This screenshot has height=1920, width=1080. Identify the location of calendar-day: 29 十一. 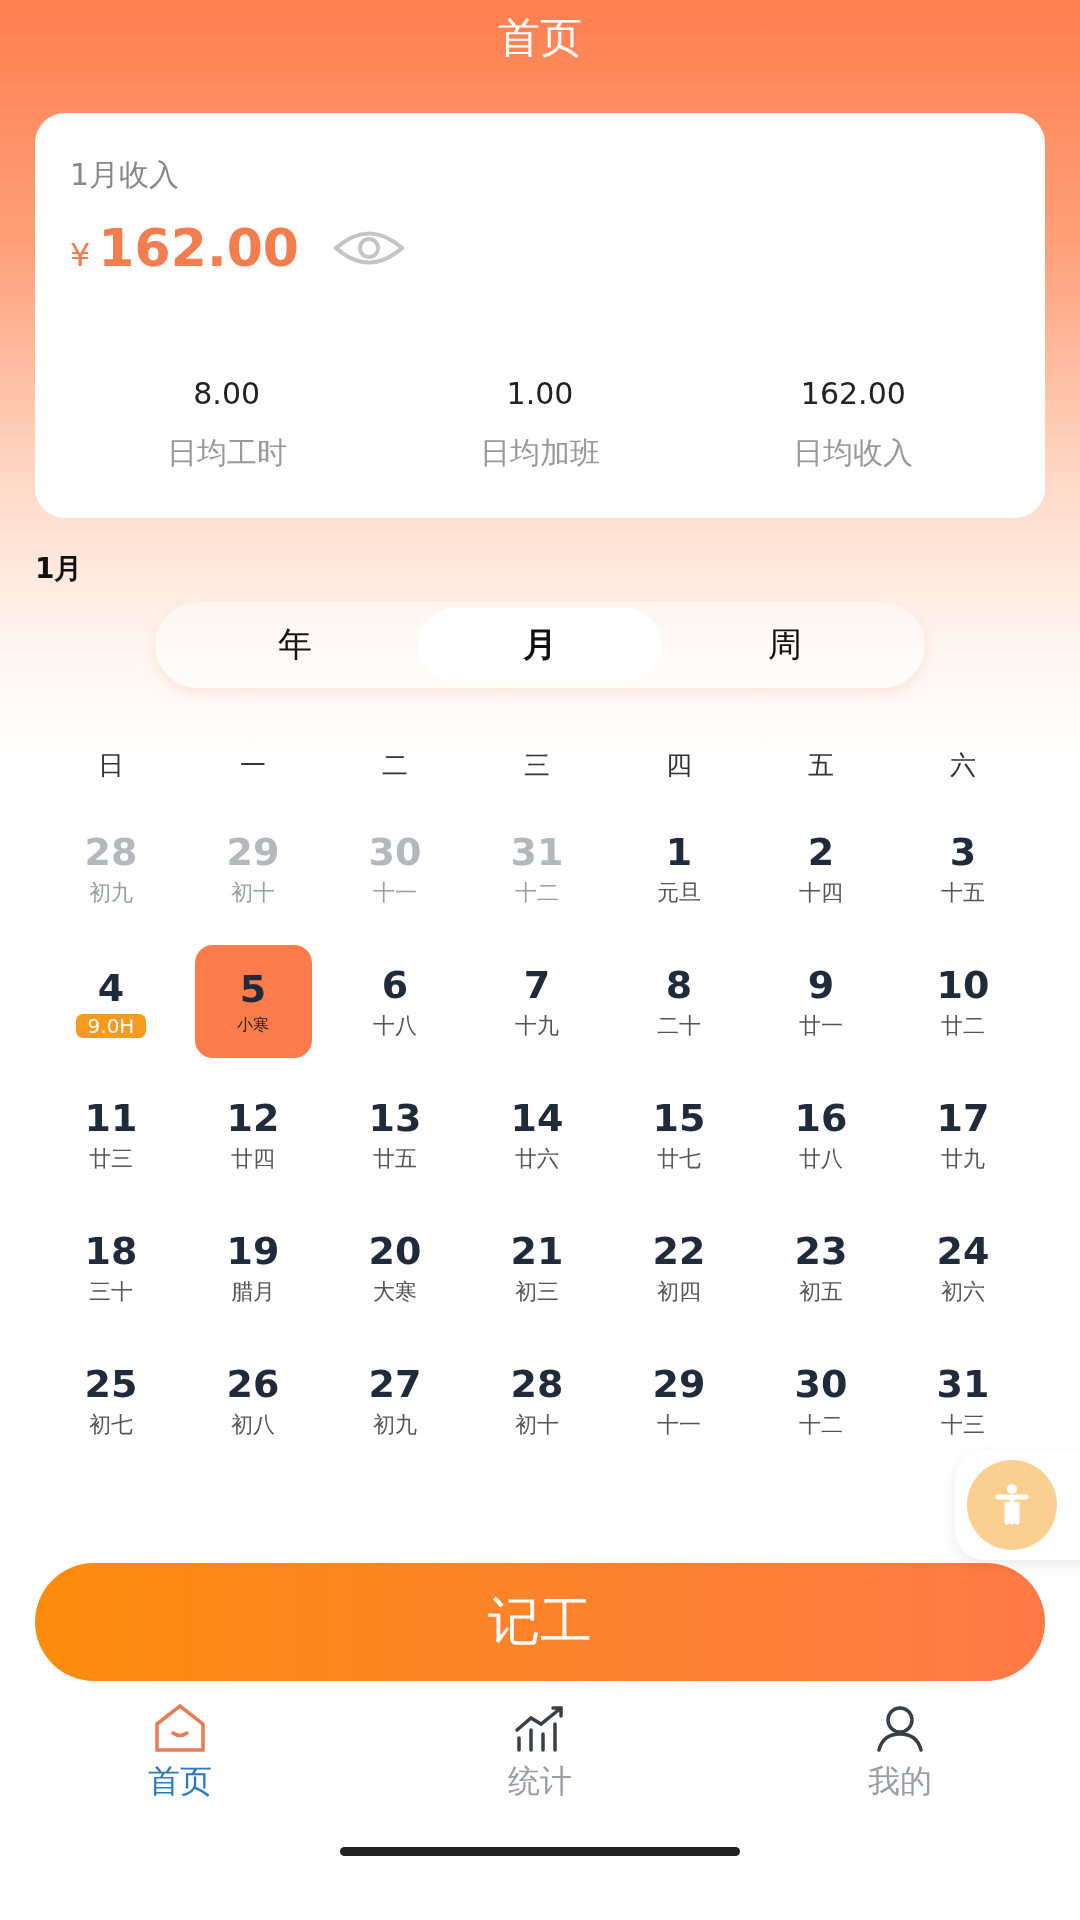
(679, 1400).